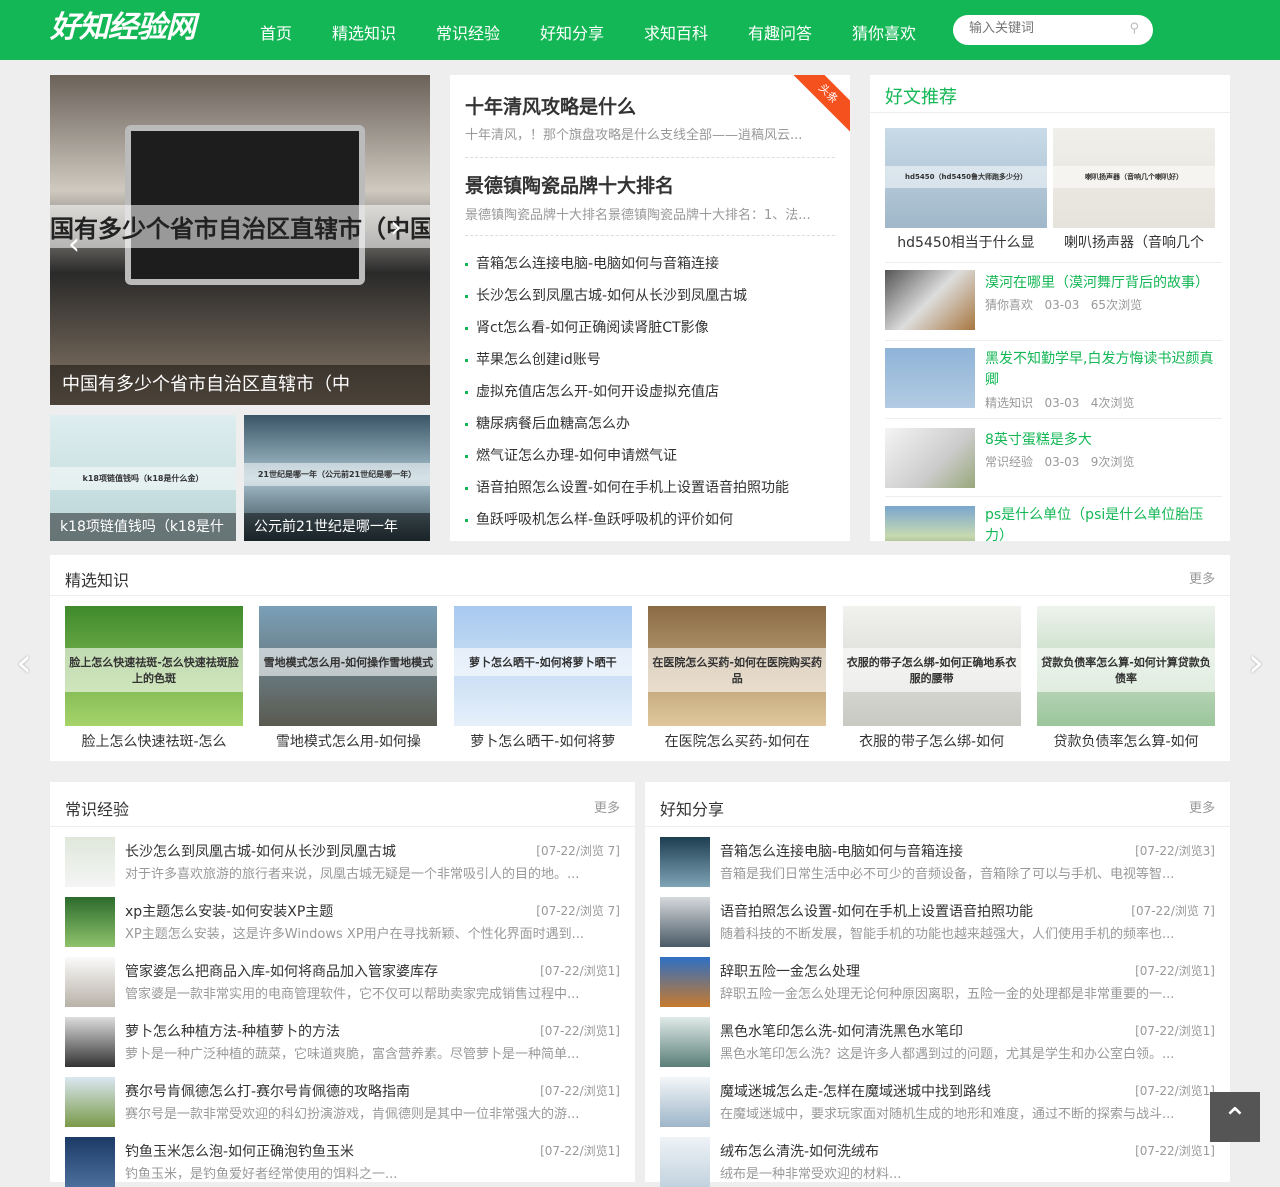  Describe the element at coordinates (920, 911) in the screenshot. I see `list-title: 语音拍照怎么设置-如何在手机上设置语音拍照功能` at that location.